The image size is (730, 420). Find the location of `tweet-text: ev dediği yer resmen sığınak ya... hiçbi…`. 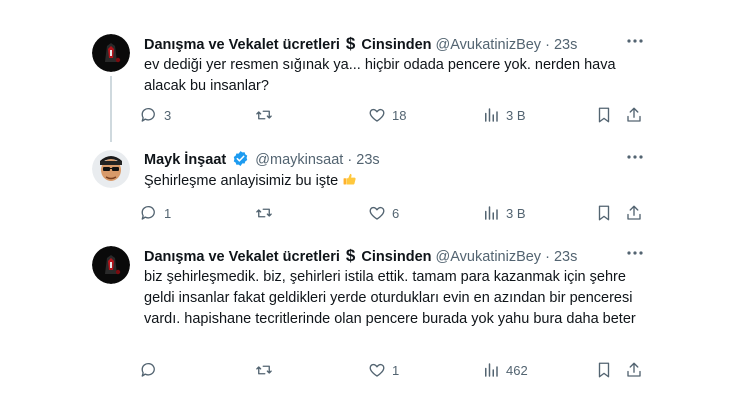

tweet-text: ev dediği yer resmen sığınak ya... hiçbi… is located at coordinates (380, 75).